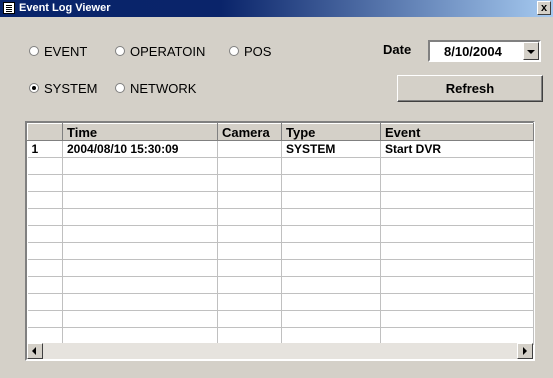  What do you see at coordinates (71, 88) in the screenshot?
I see `filter-label: SYSTEM` at bounding box center [71, 88].